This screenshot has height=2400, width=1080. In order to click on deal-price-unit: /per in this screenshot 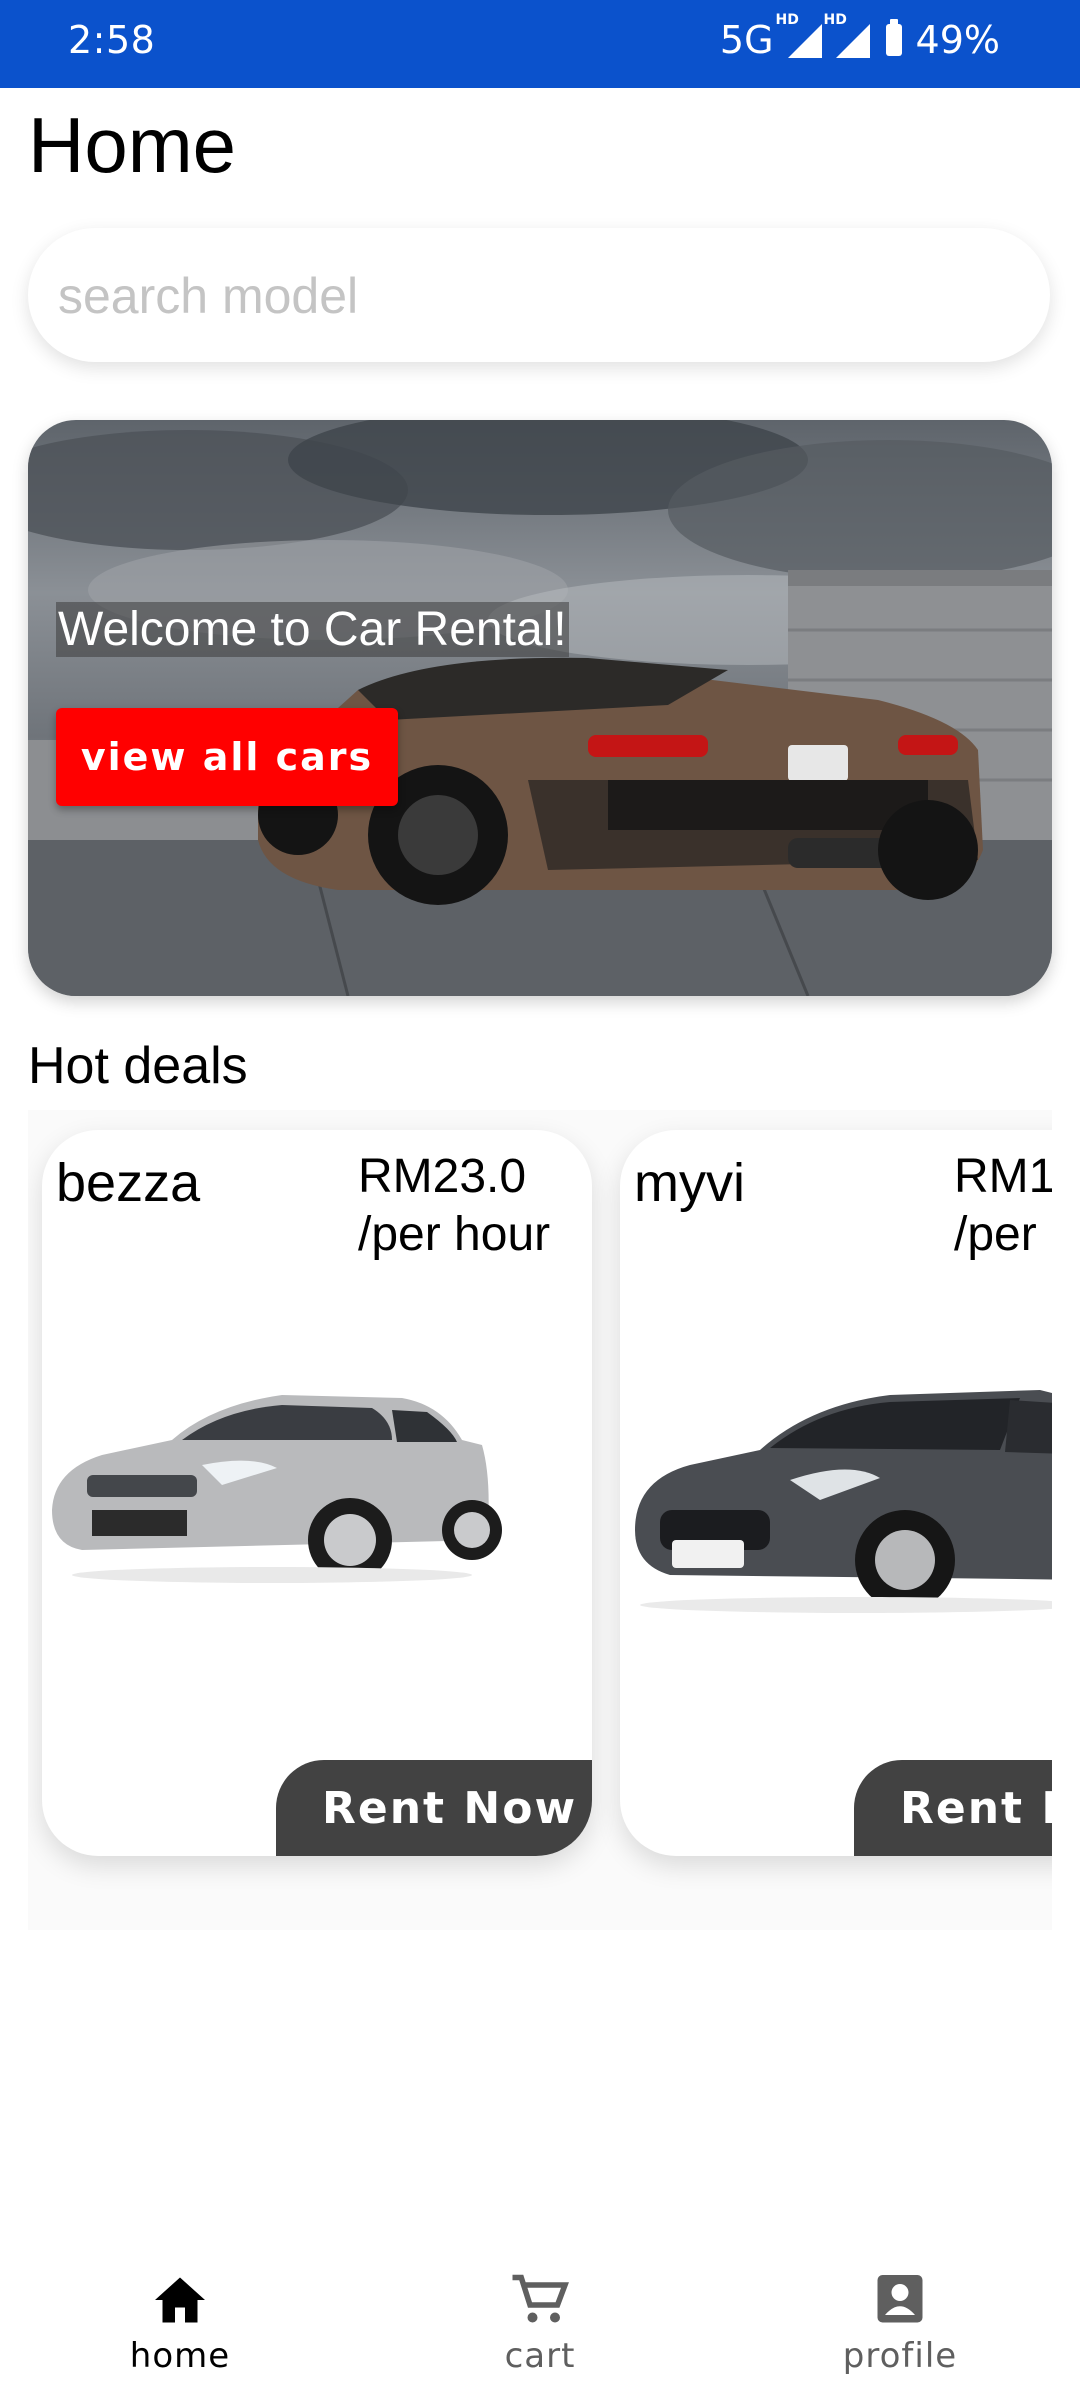, I will do `click(995, 1234)`.